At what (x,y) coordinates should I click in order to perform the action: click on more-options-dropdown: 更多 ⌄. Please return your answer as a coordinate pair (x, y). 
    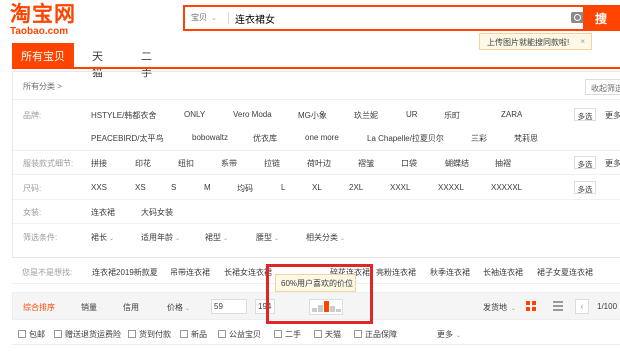
    Looking at the image, I should click on (449, 334).